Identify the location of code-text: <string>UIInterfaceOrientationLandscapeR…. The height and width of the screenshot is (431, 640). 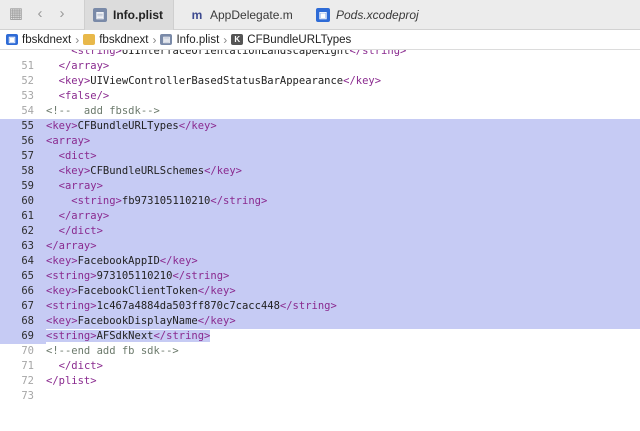
(226, 54).